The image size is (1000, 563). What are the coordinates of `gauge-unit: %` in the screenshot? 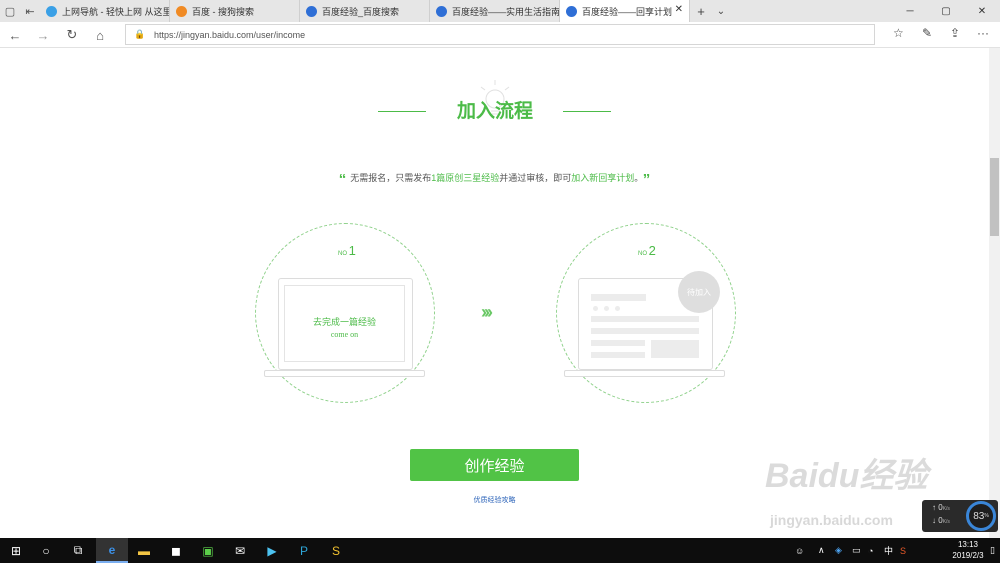 It's located at (986, 516).